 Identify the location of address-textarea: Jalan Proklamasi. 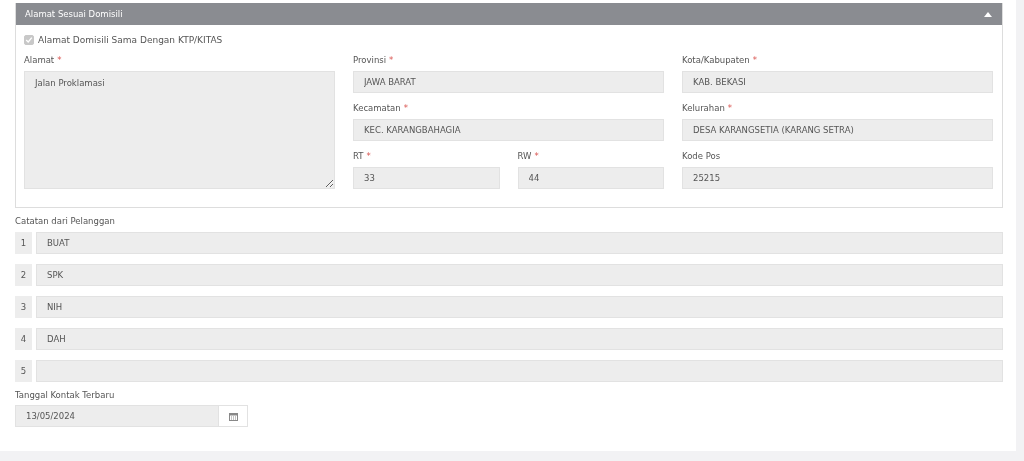
(179, 130).